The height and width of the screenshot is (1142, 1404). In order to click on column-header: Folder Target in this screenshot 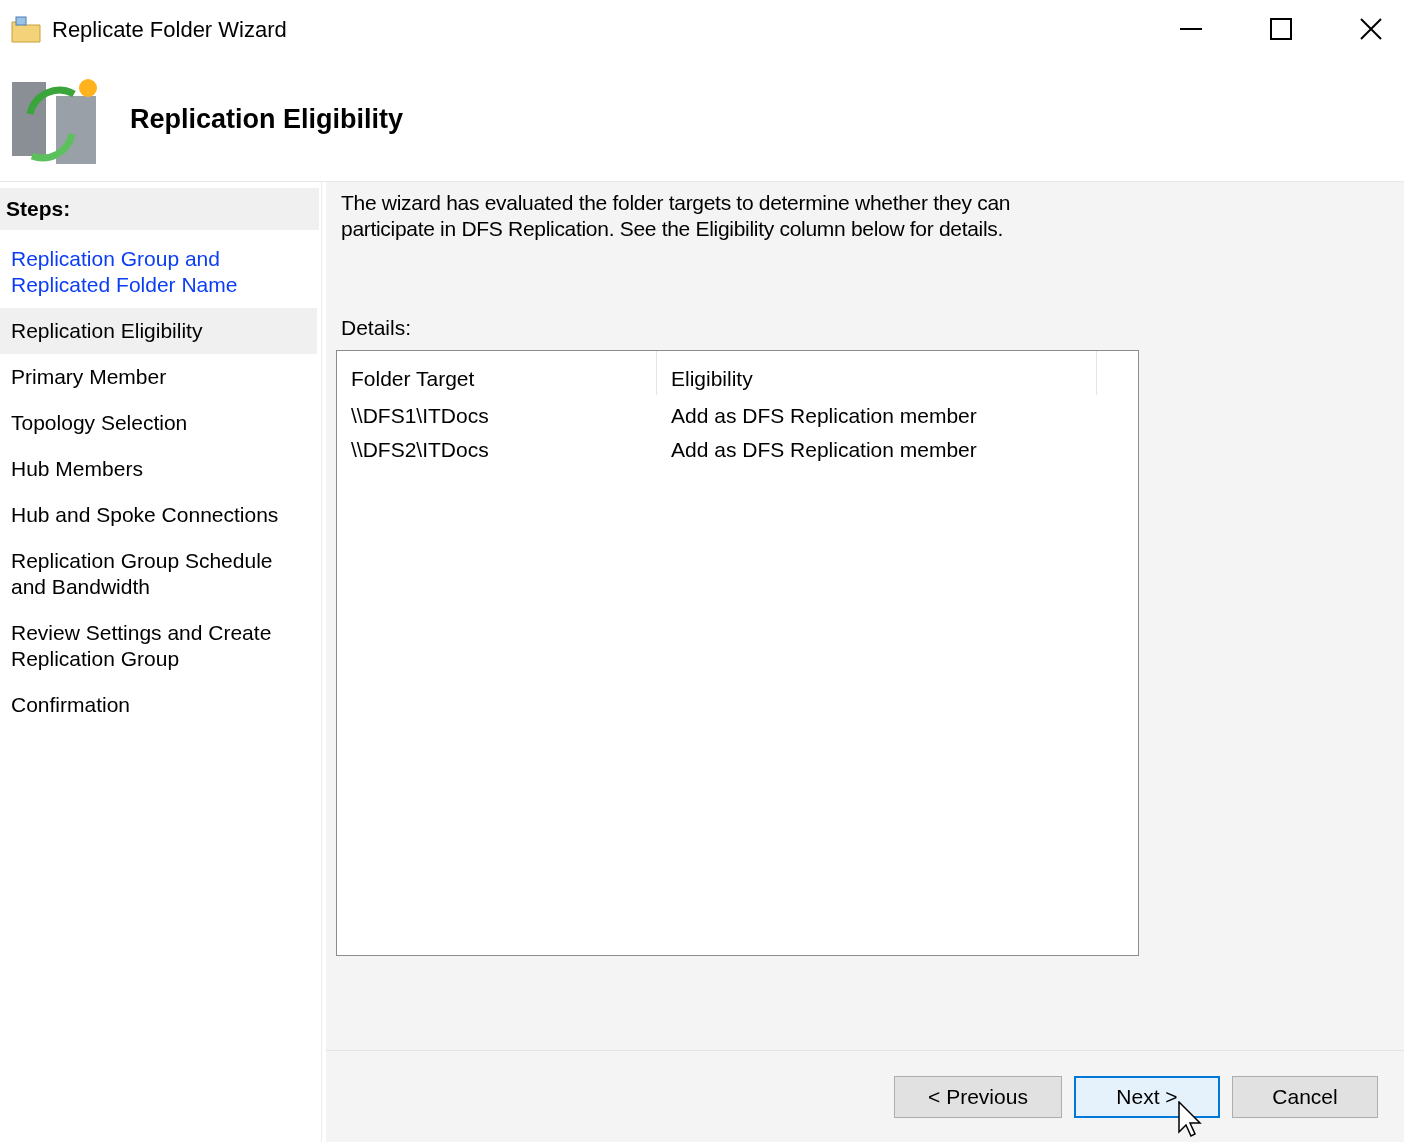, I will do `click(497, 372)`.